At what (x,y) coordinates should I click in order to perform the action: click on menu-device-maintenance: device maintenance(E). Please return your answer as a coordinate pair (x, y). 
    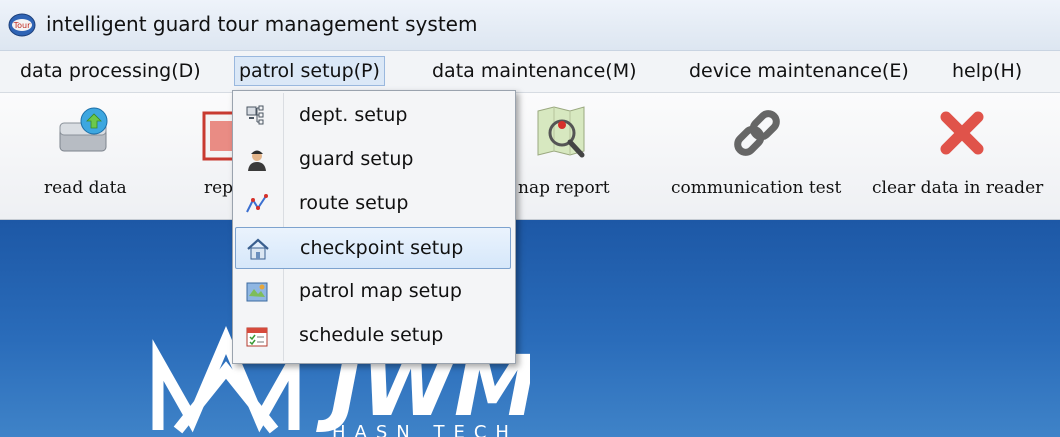
    Looking at the image, I should click on (799, 71).